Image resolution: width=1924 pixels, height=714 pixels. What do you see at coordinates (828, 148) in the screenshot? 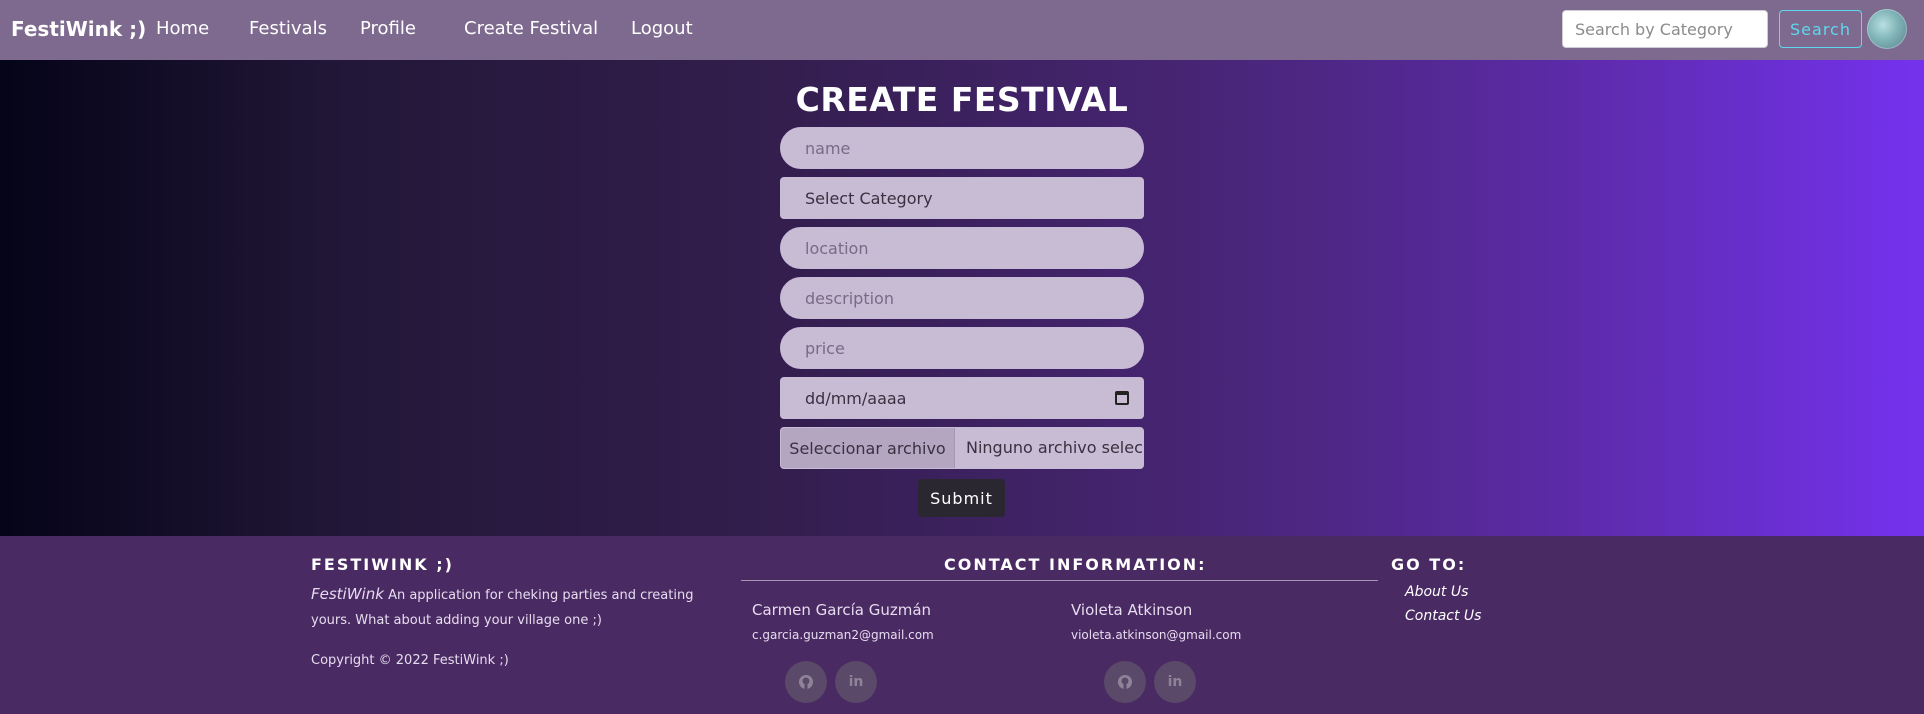
I see `name-placeholder: name` at bounding box center [828, 148].